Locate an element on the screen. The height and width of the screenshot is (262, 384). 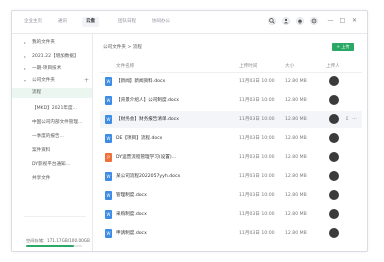
tab-cloud-drive: 云盘 is located at coordinates (90, 22).